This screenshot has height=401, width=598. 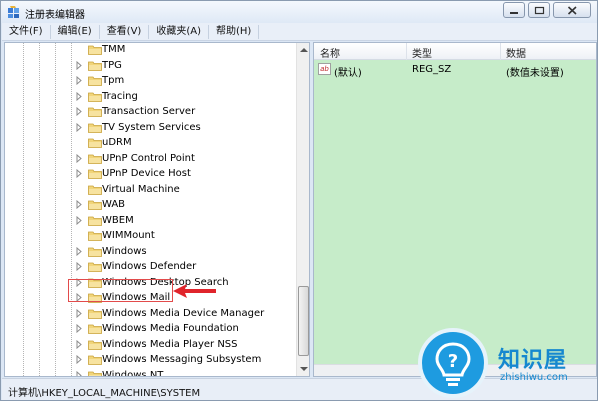 I want to click on scroll-up-icon, so click(x=303, y=50).